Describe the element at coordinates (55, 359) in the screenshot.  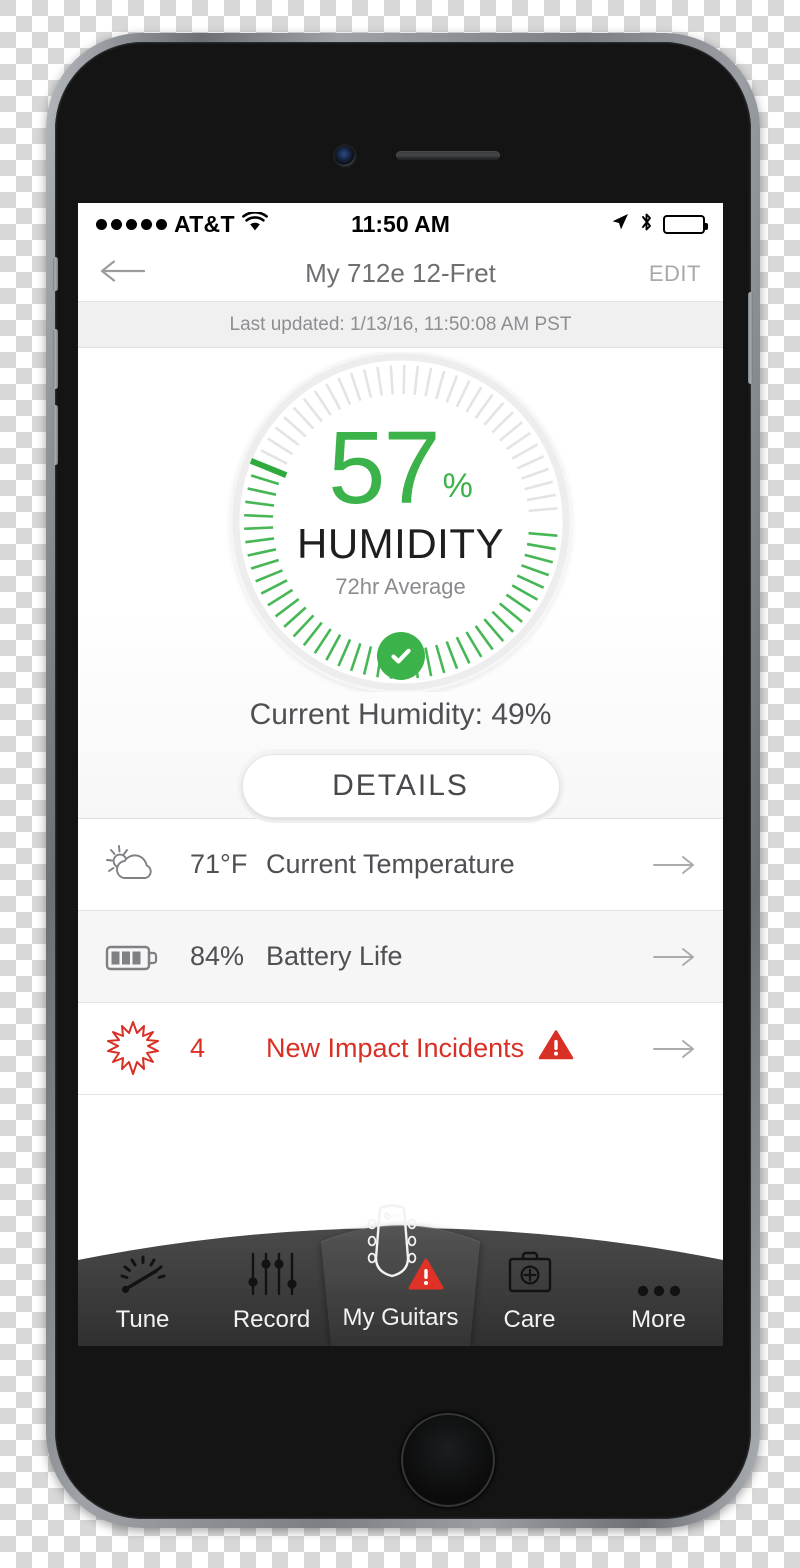
I see `volume-up-button` at that location.